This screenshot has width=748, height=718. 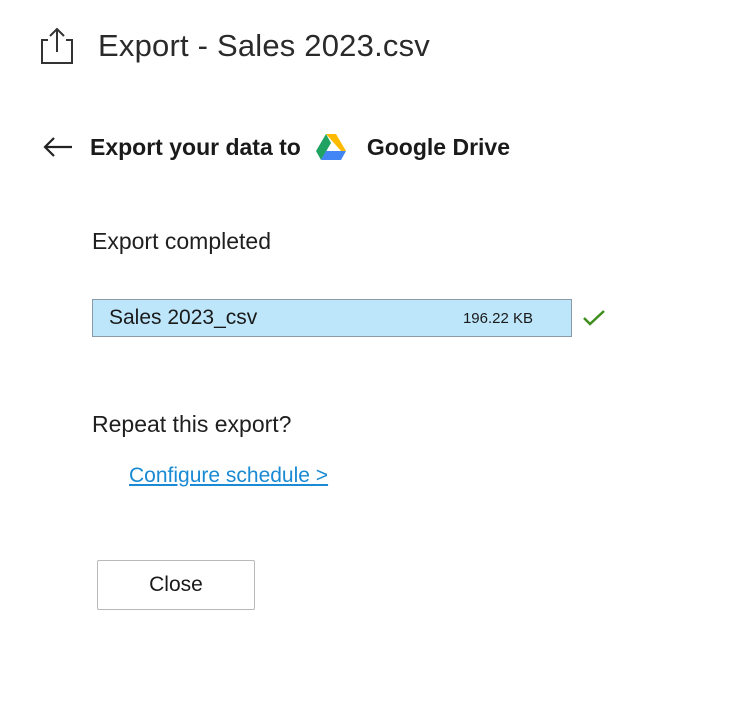 I want to click on close-button: Close, so click(x=176, y=585).